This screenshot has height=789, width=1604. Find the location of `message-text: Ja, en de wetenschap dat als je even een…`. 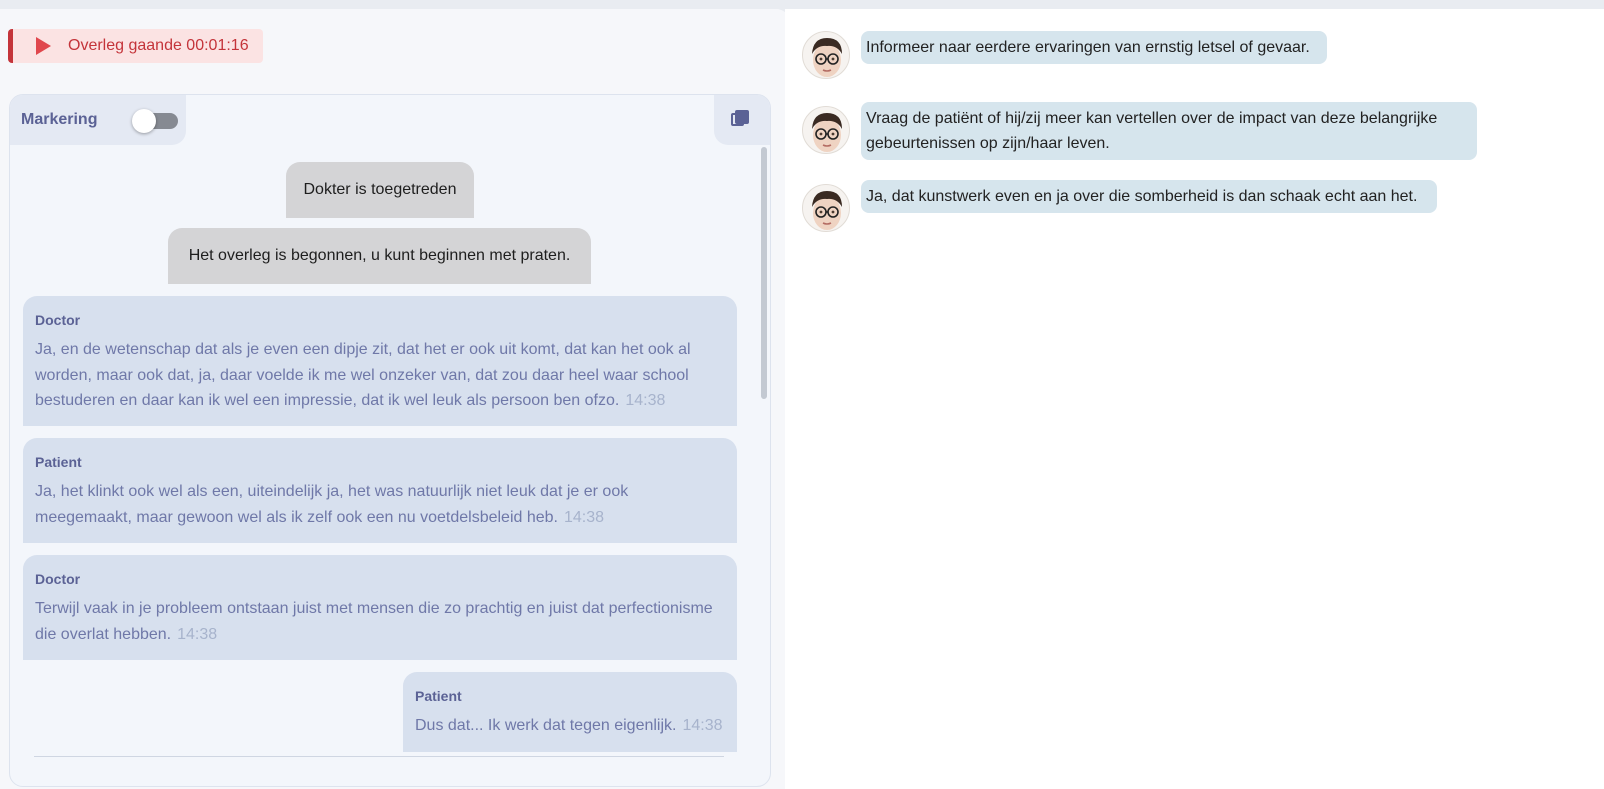

message-text: Ja, en de wetenschap dat als je even een… is located at coordinates (363, 375).